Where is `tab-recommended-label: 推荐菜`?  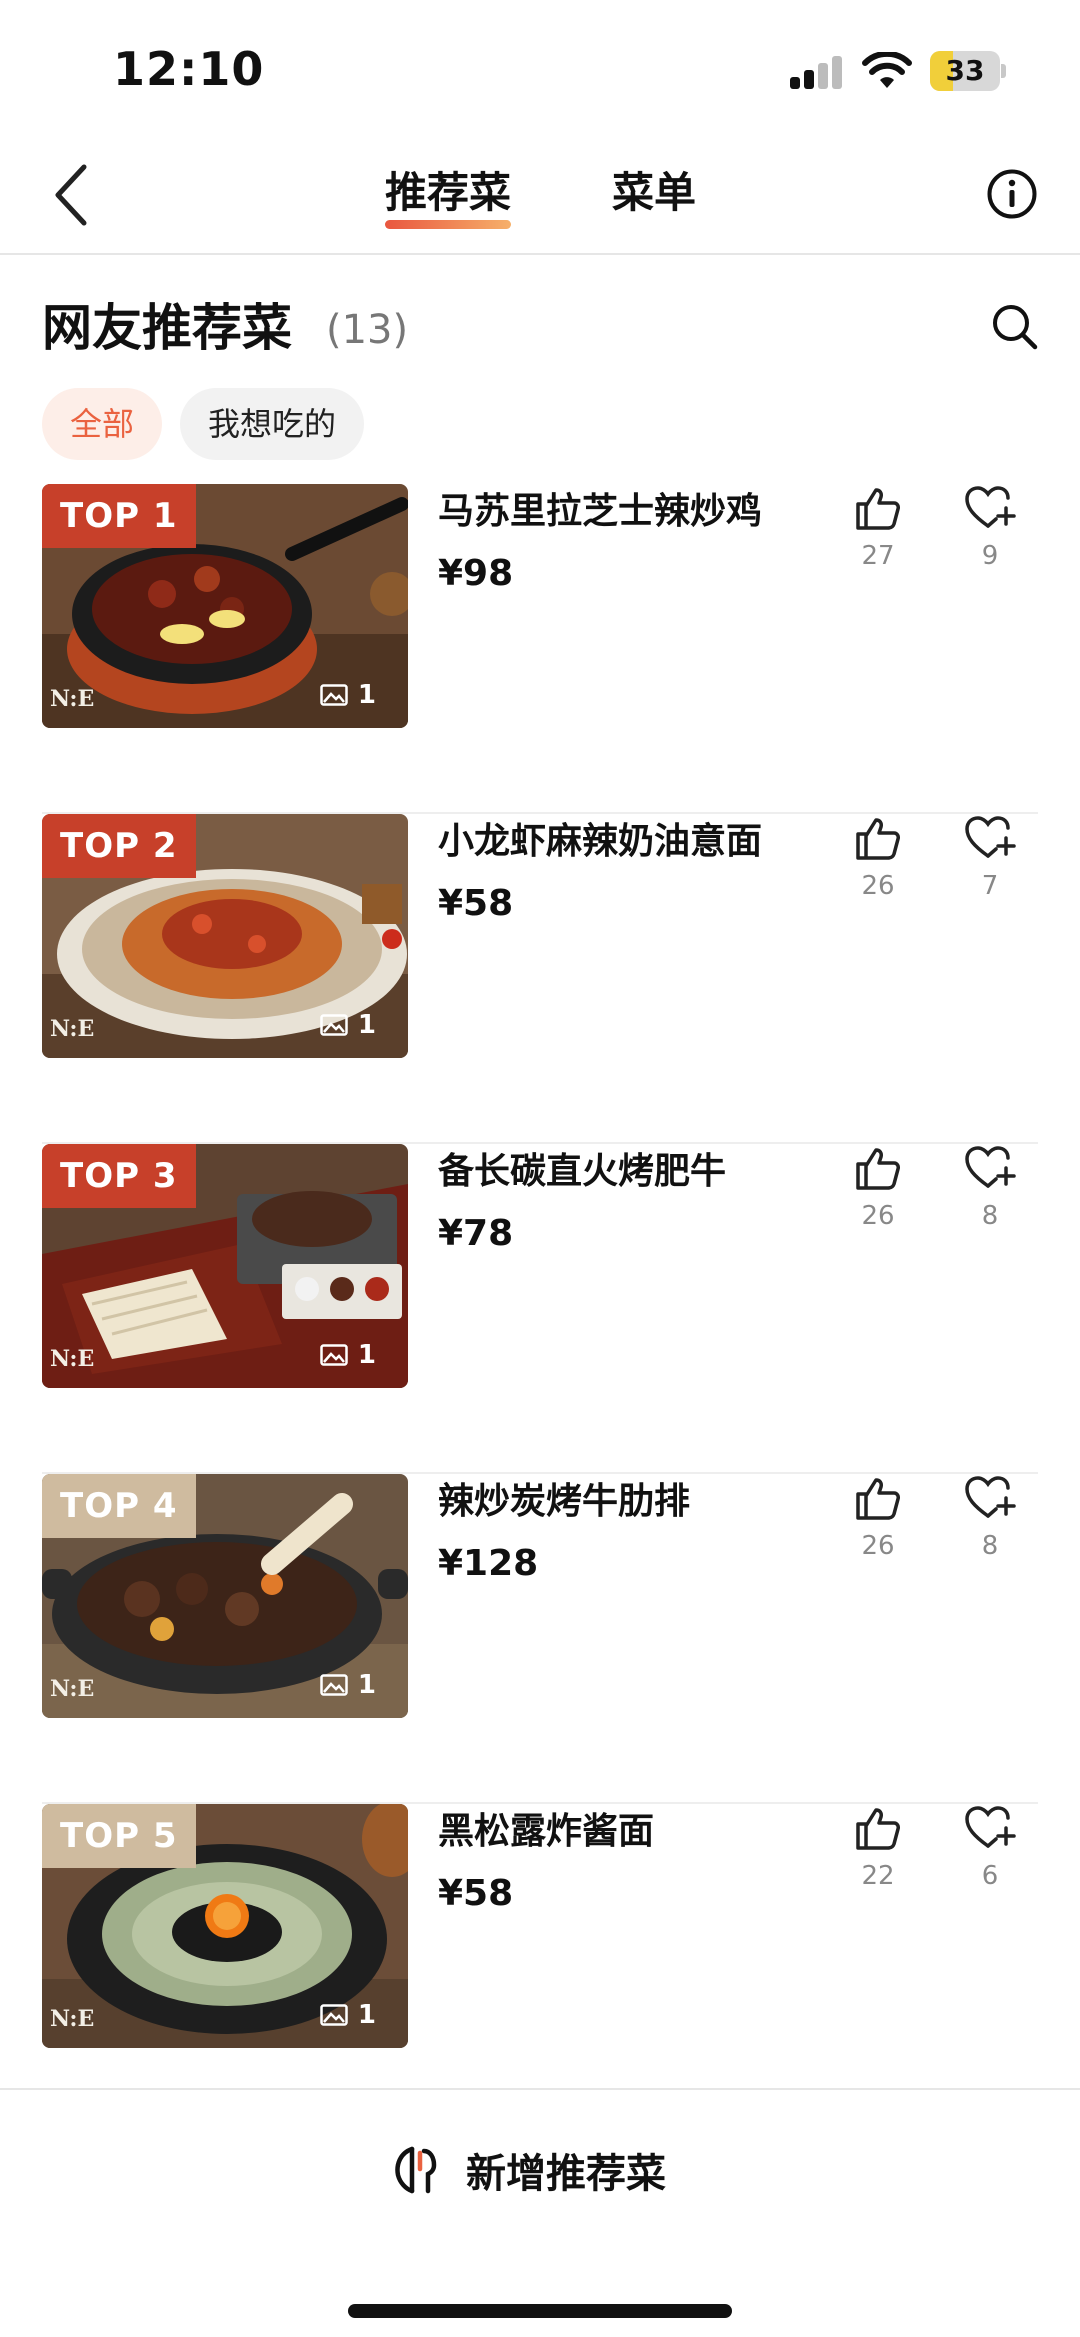 tab-recommended-label: 推荐菜 is located at coordinates (448, 192).